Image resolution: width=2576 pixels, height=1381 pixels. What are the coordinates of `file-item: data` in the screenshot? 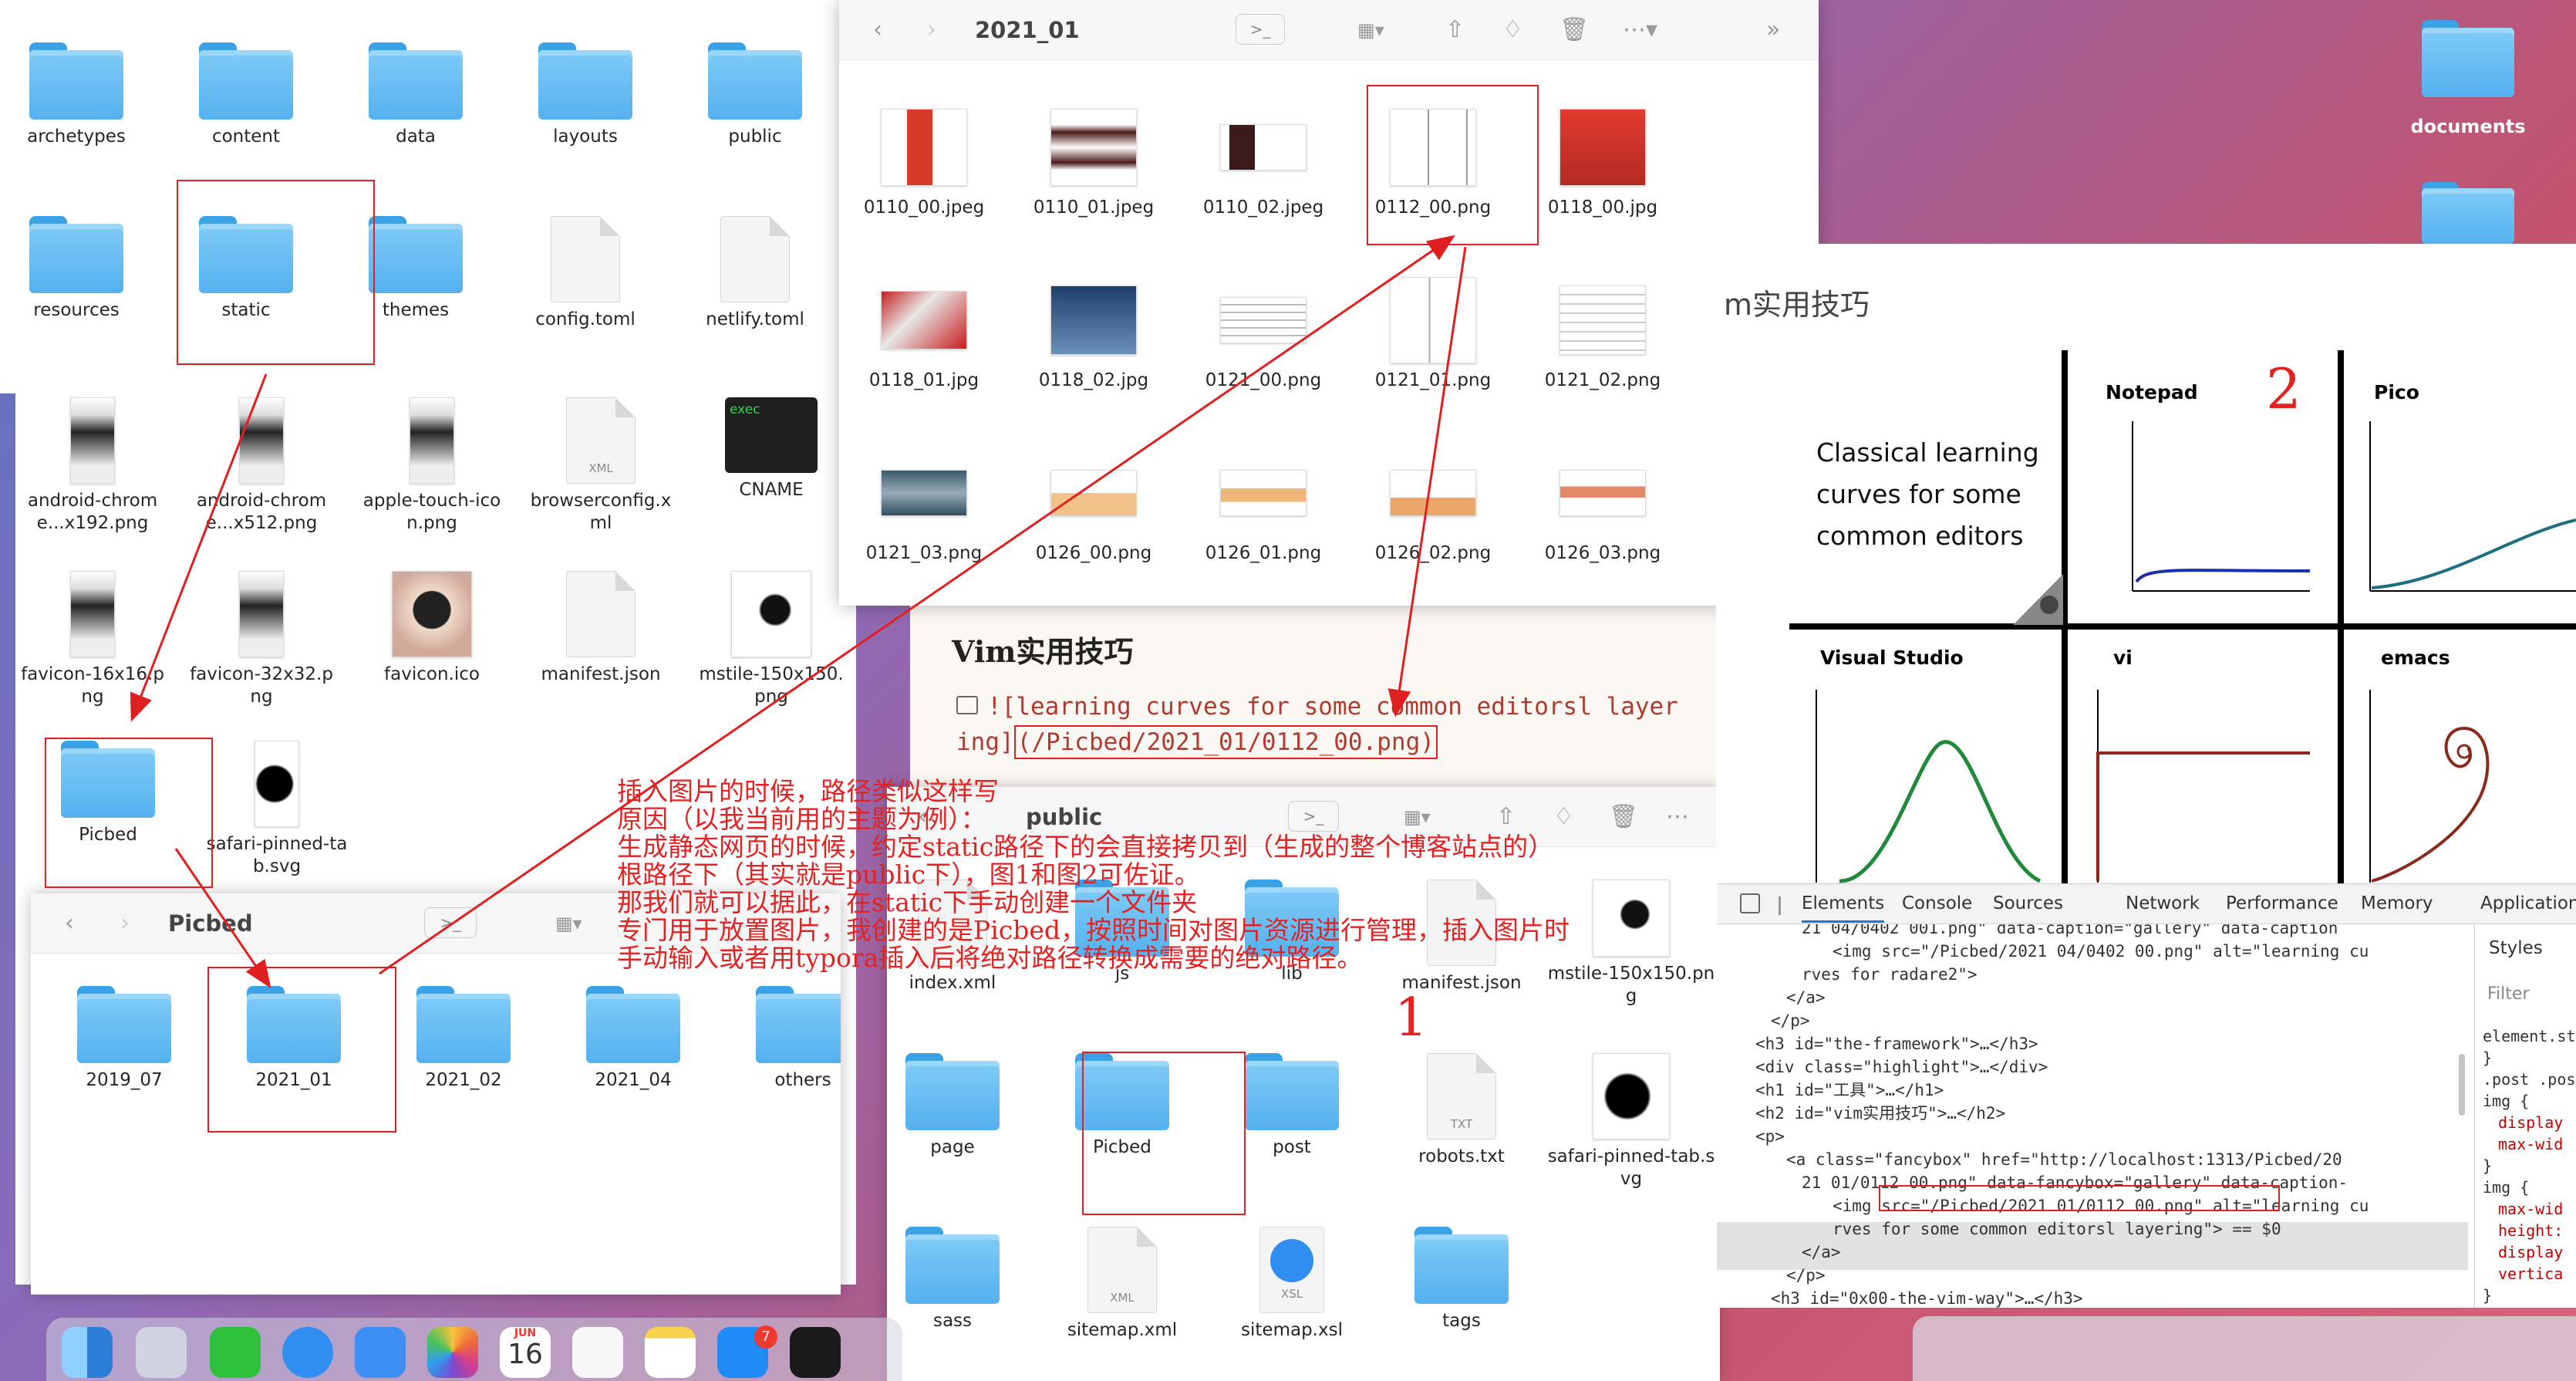 It's located at (415, 95).